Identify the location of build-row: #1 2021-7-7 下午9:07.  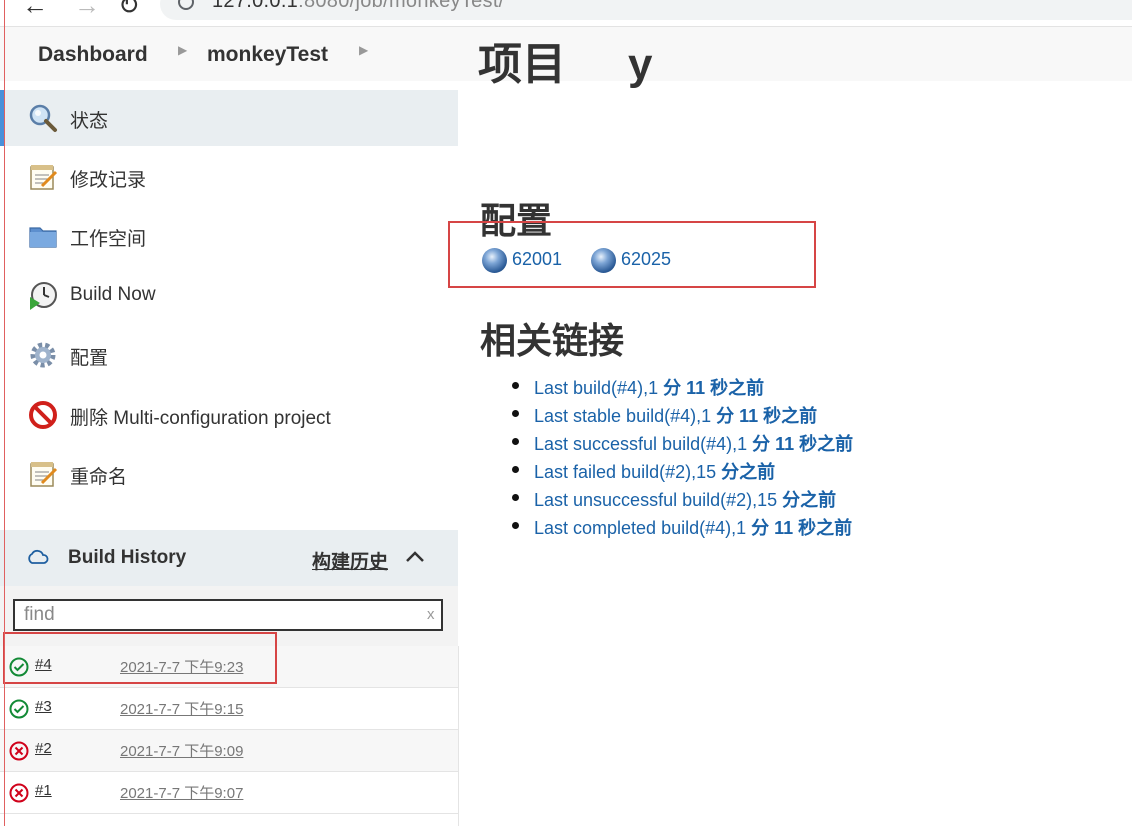
(229, 793).